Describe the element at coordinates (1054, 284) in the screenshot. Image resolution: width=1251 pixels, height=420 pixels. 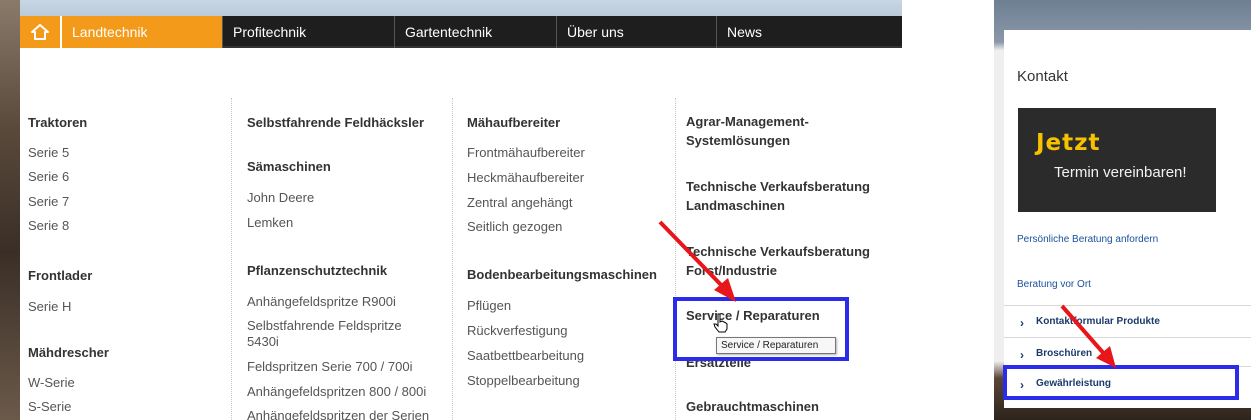
I see `link-consultation-onsite: Beratung vor Ort` at that location.